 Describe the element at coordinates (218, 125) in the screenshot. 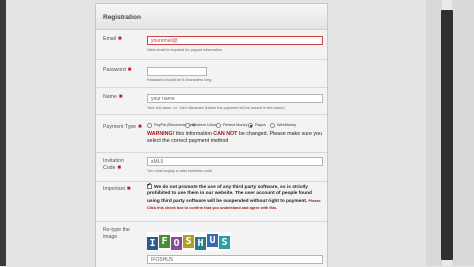

I see `radio-perfect-money` at that location.